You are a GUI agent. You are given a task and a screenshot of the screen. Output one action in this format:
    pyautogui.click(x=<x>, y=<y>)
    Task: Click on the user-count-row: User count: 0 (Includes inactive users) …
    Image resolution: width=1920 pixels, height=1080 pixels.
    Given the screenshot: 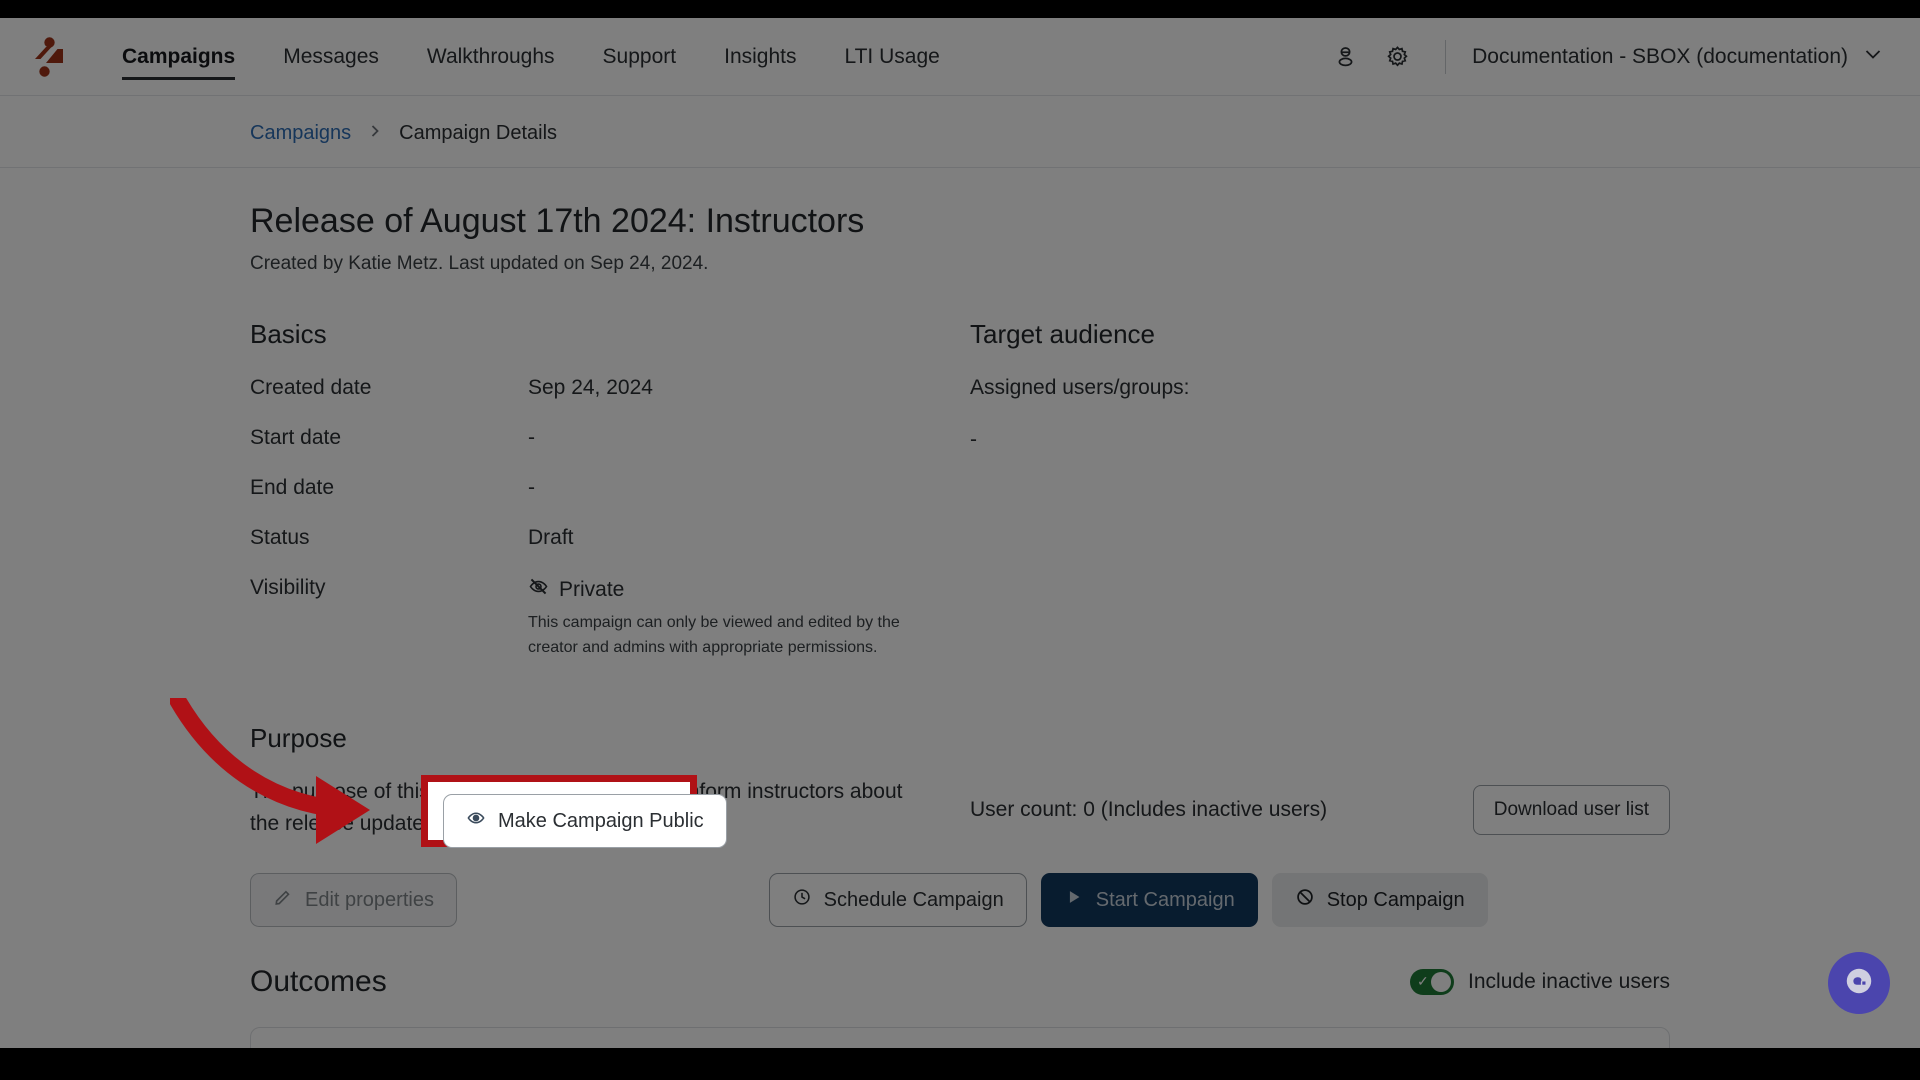 What is the action you would take?
    pyautogui.click(x=1320, y=781)
    